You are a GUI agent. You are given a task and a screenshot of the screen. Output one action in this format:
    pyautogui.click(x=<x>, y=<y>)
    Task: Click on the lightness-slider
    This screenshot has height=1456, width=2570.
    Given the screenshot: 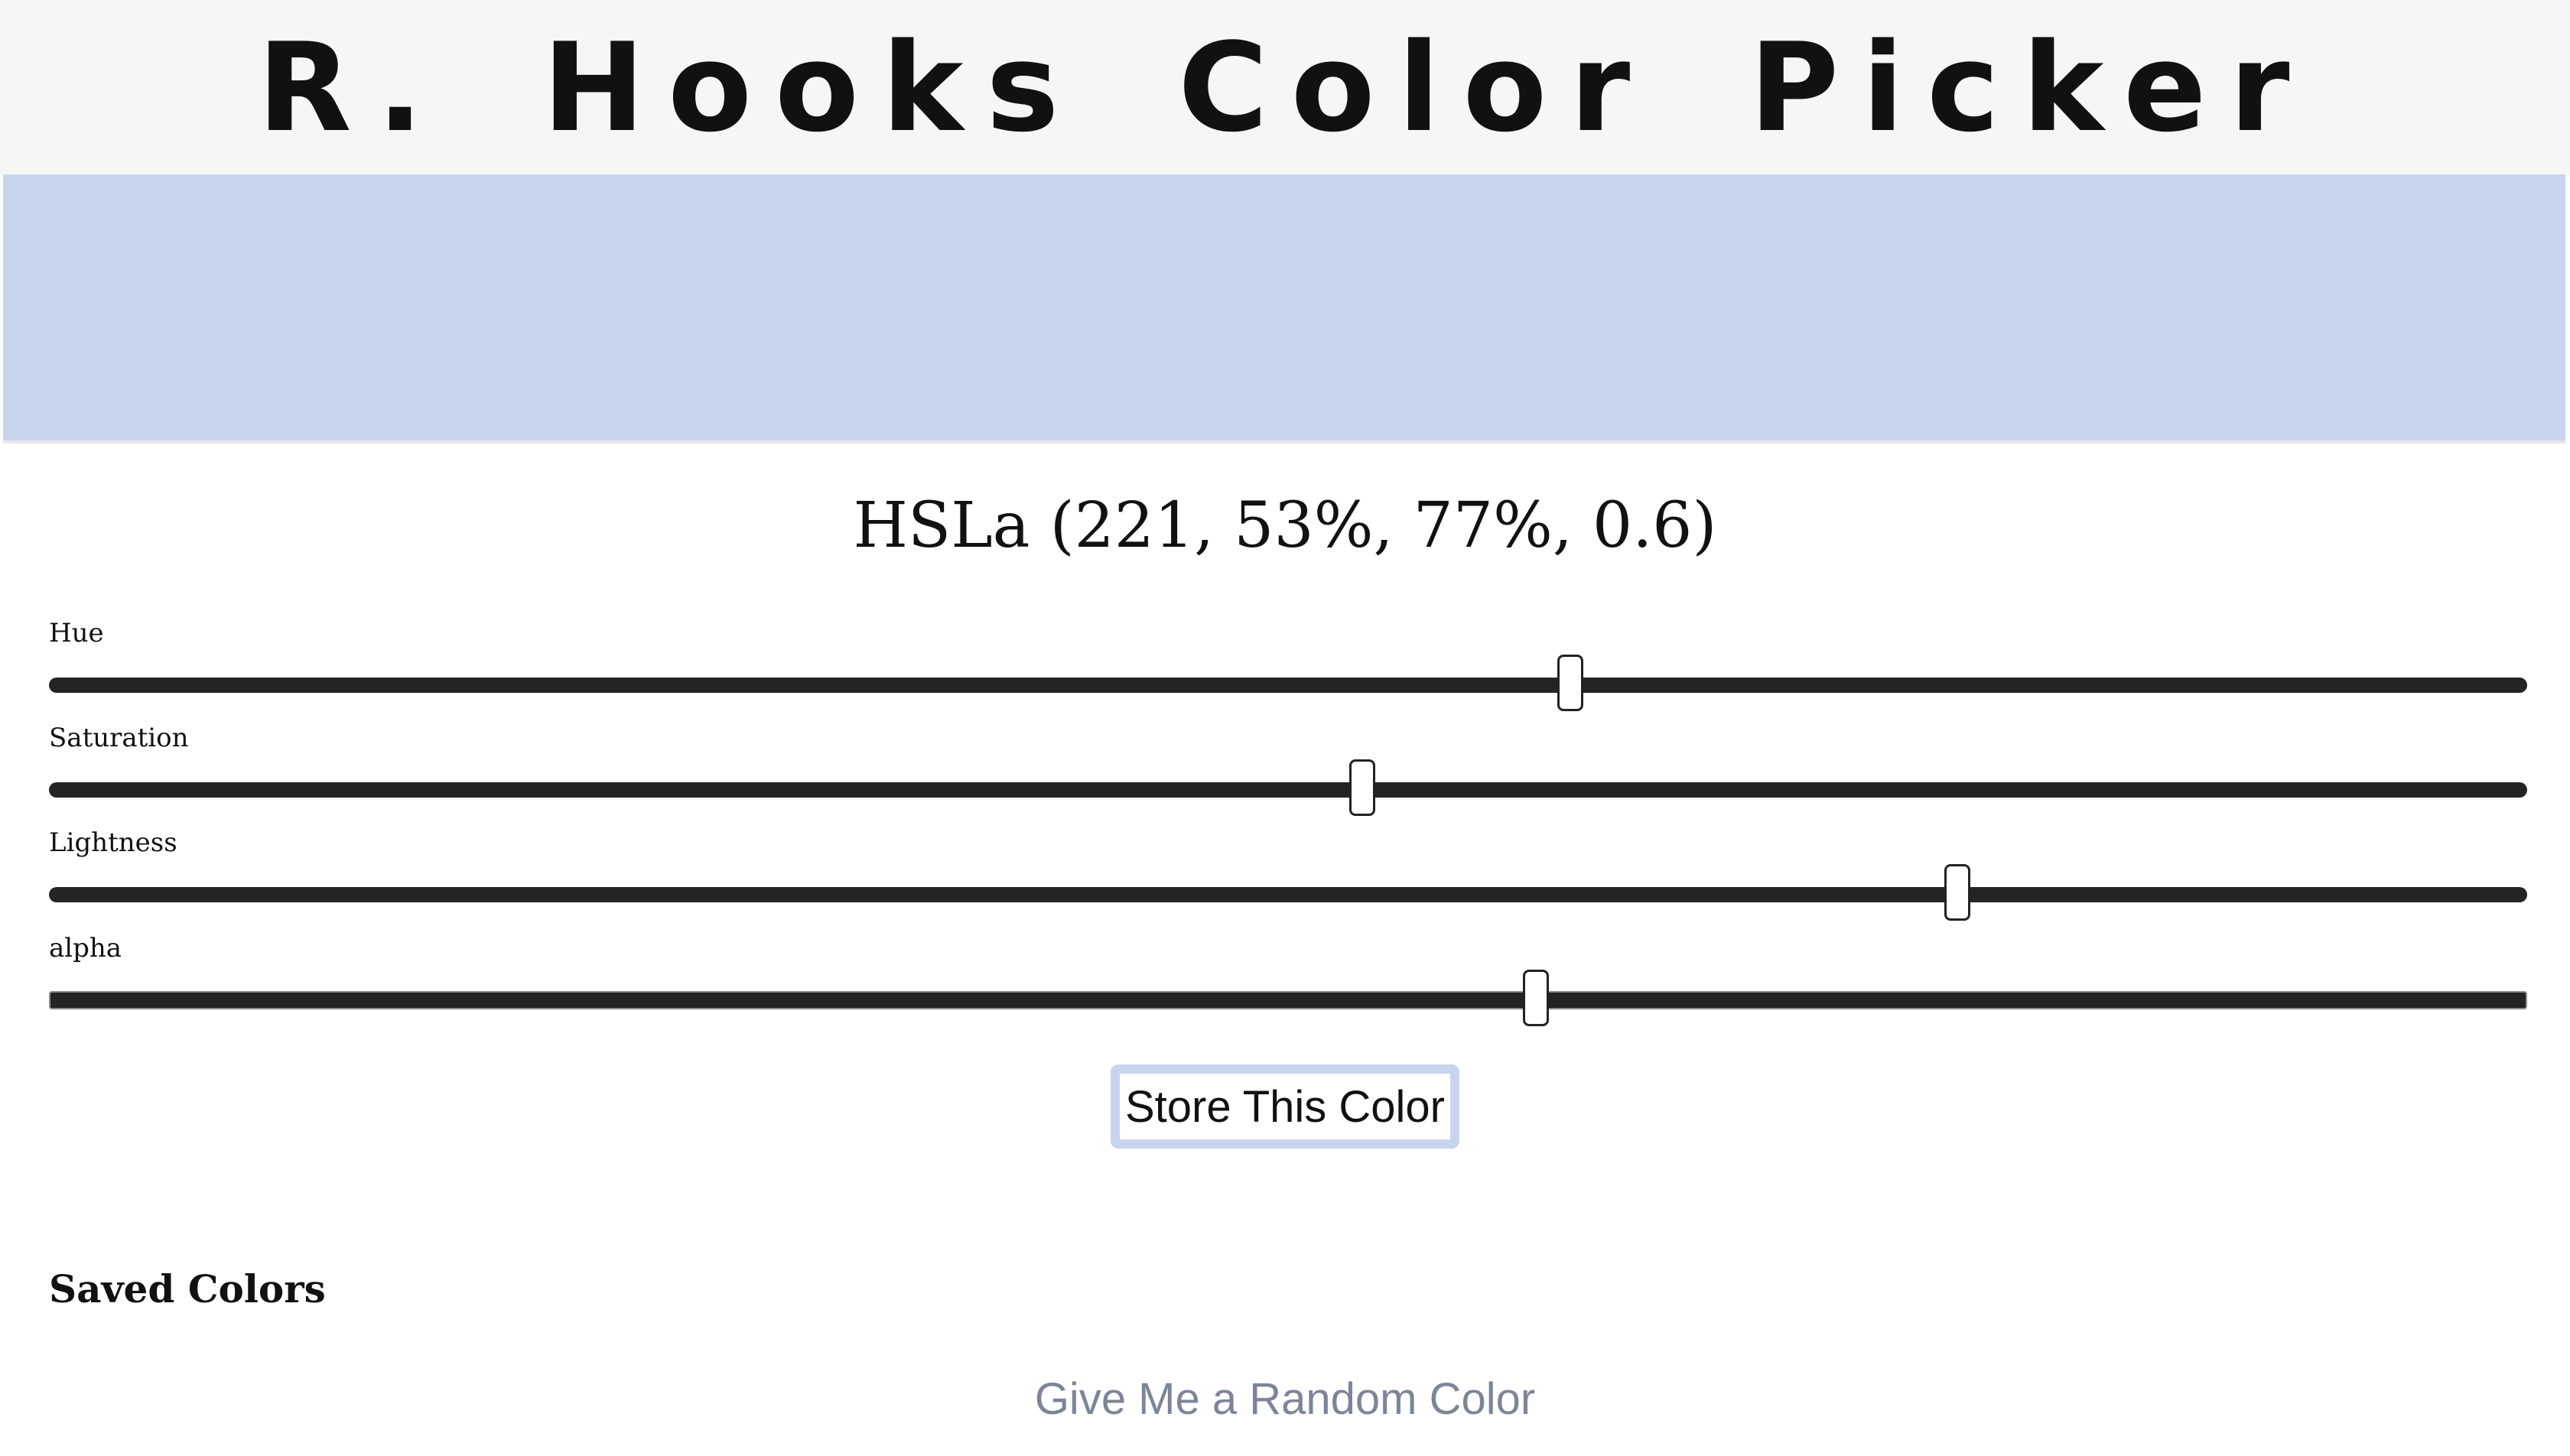 What is the action you would take?
    pyautogui.click(x=1288, y=892)
    